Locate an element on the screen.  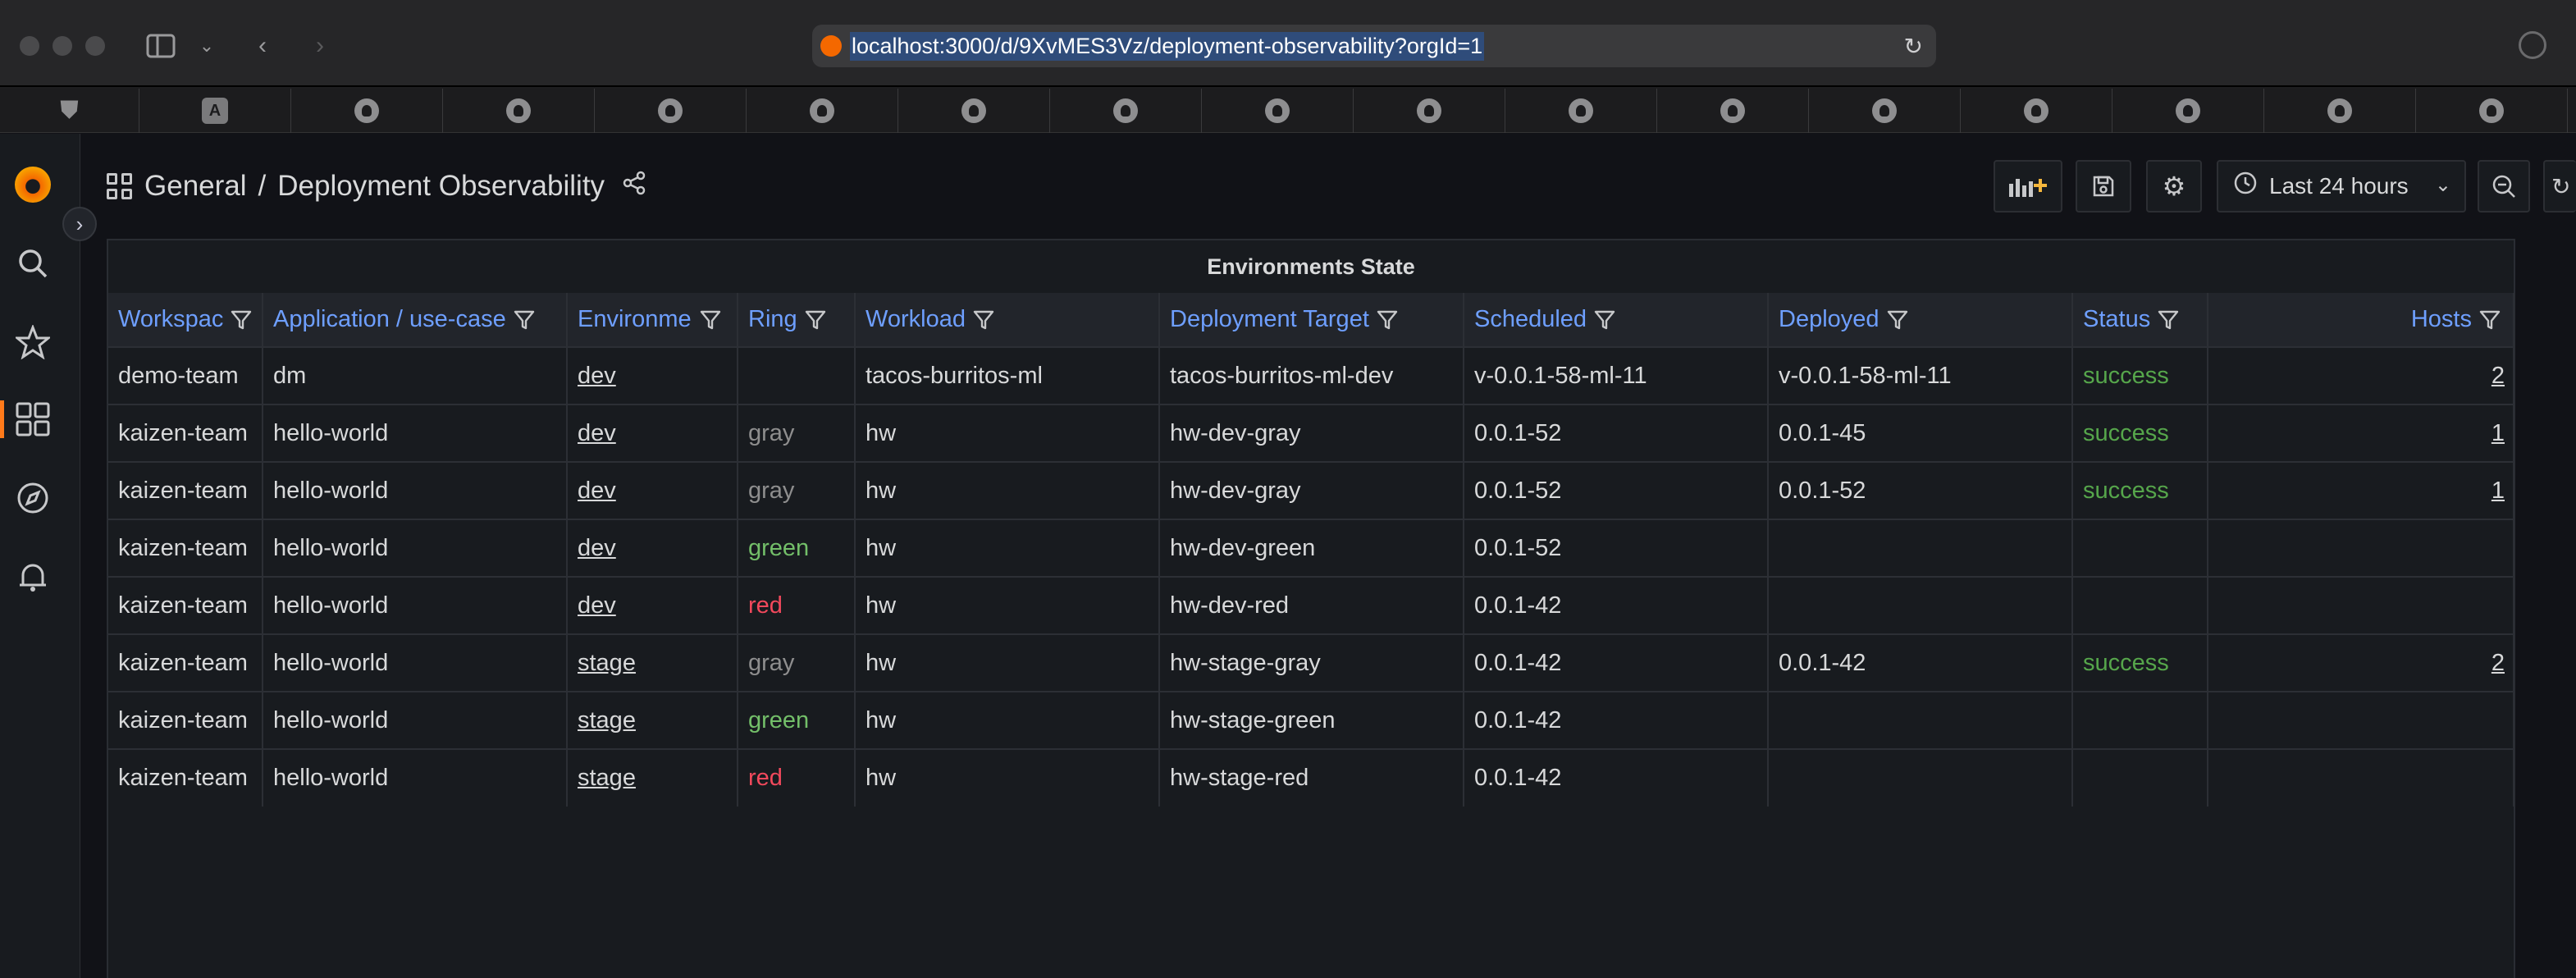
column-header-environment: Environmer is located at coordinates (653, 320).